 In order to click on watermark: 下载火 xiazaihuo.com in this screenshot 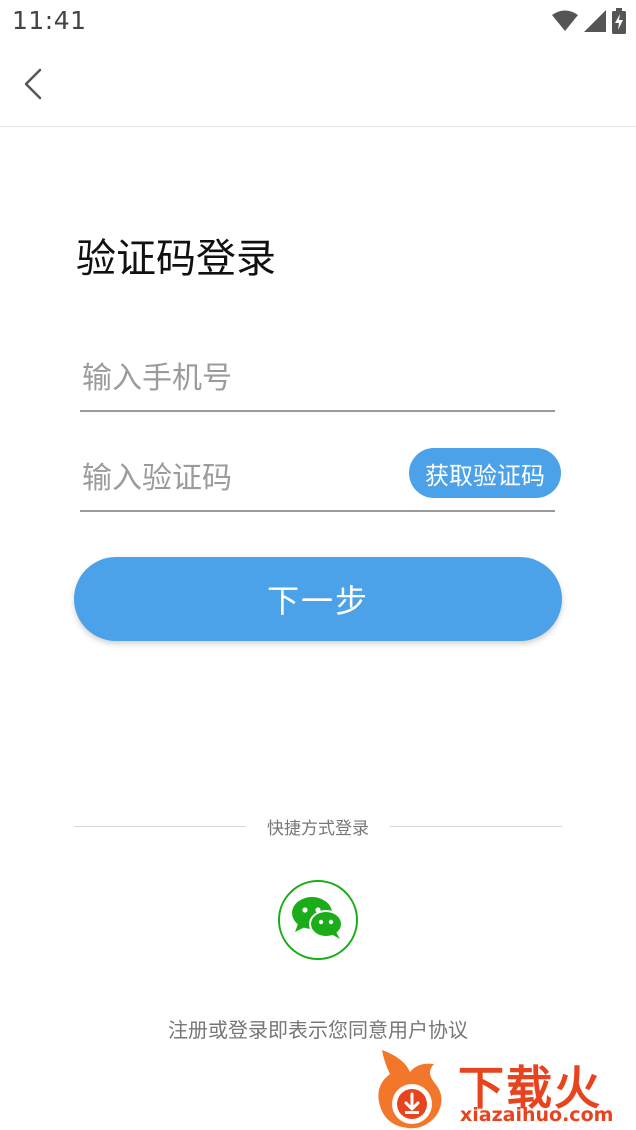, I will do `click(505, 1089)`.